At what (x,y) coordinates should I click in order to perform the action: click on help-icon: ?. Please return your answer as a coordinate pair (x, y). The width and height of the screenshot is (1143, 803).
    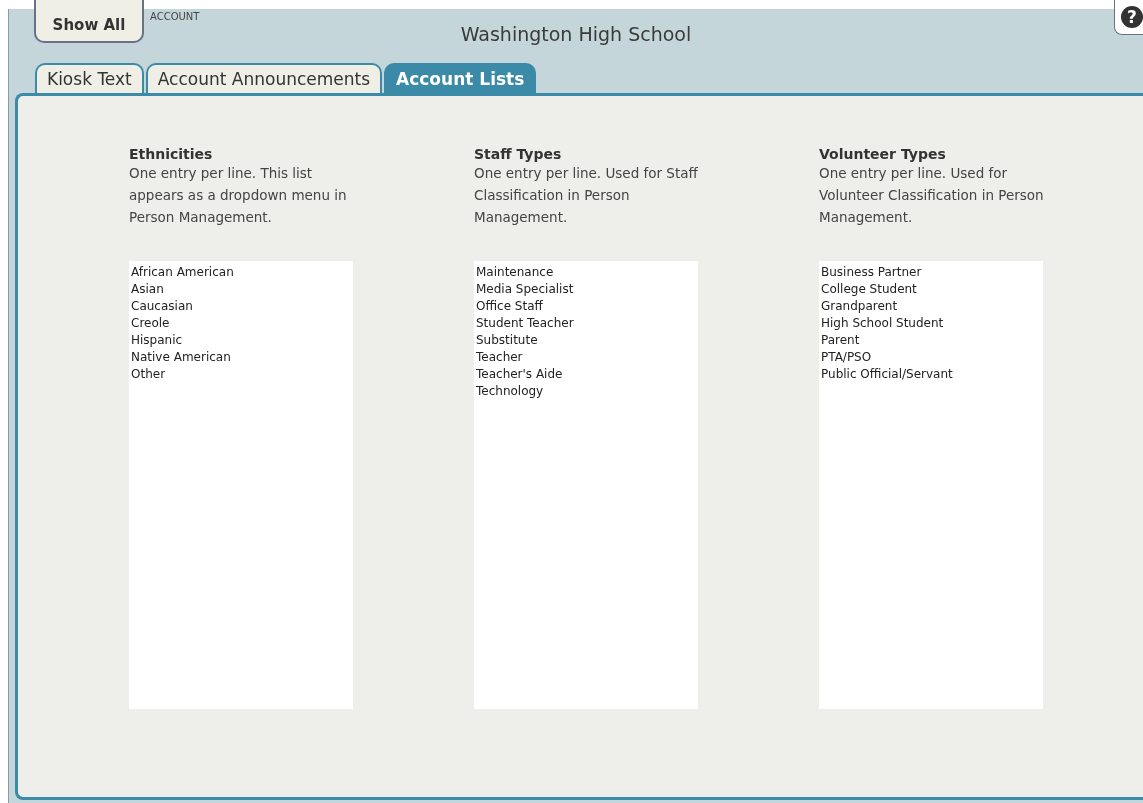
    Looking at the image, I should click on (1132, 17).